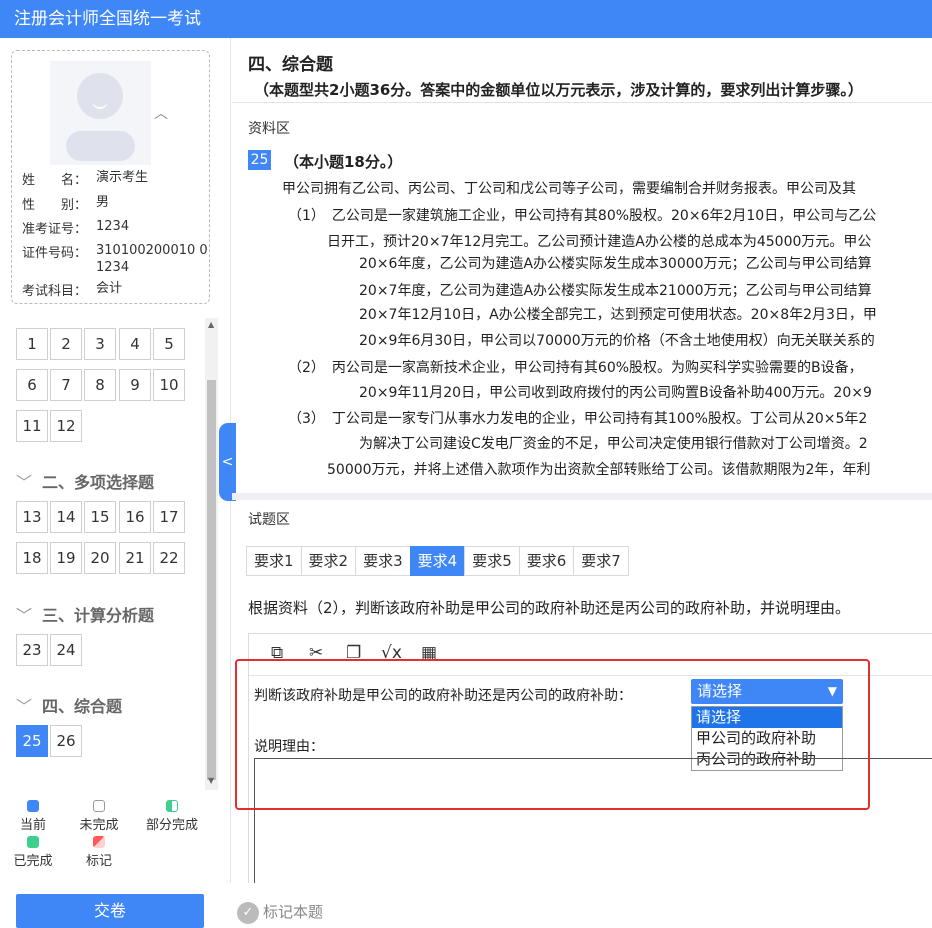 This screenshot has height=928, width=932. I want to click on qbtn-23: 23, so click(32, 650).